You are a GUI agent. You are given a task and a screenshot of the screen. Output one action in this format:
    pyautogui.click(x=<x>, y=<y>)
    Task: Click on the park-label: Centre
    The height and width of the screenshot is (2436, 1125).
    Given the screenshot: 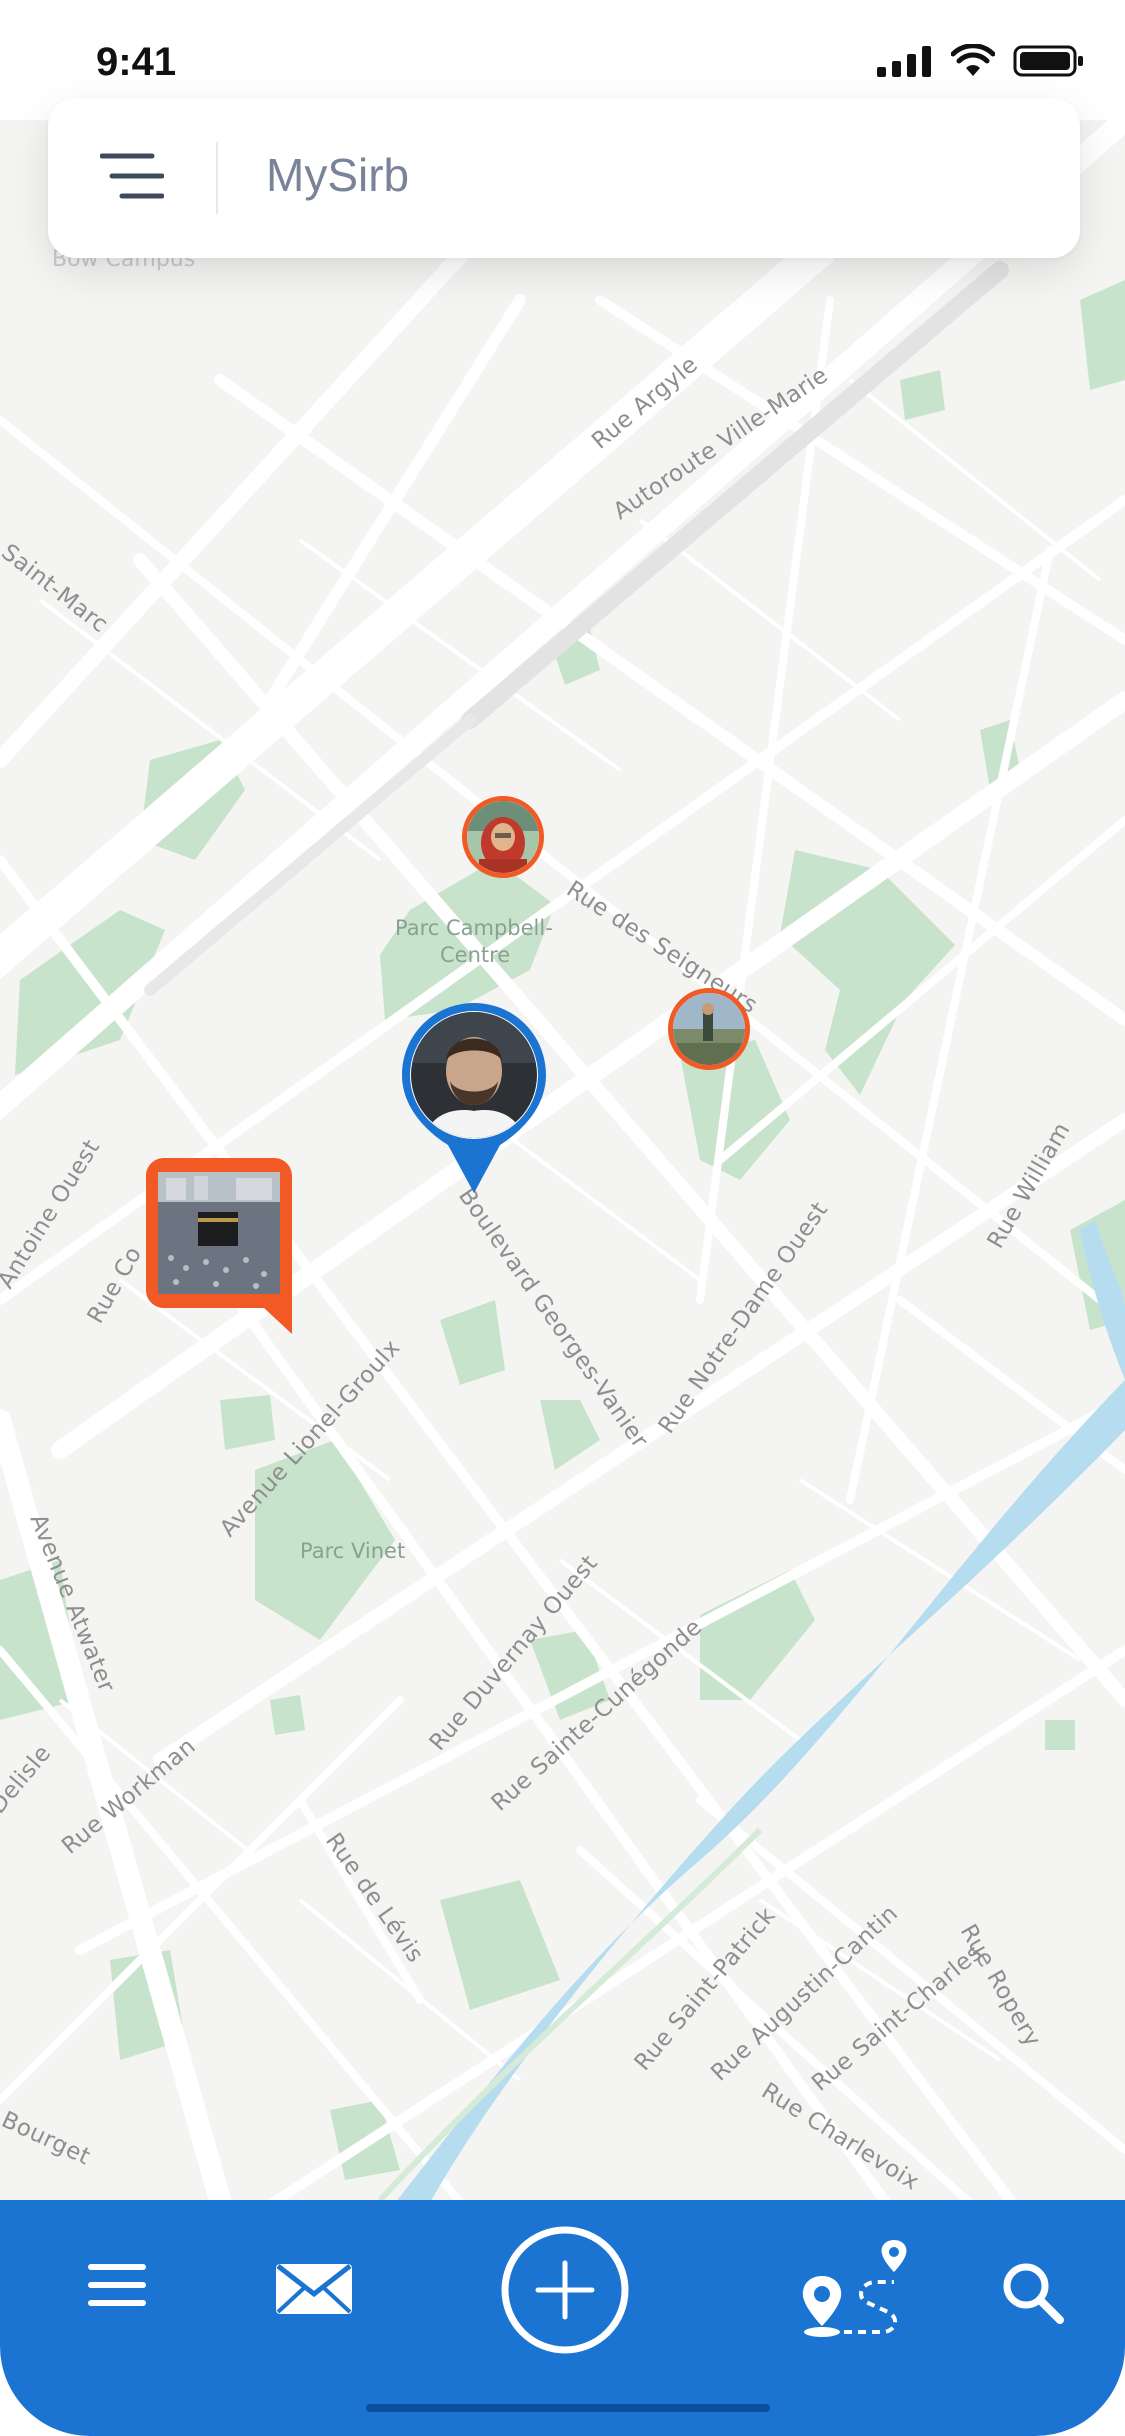 What is the action you would take?
    pyautogui.click(x=475, y=955)
    